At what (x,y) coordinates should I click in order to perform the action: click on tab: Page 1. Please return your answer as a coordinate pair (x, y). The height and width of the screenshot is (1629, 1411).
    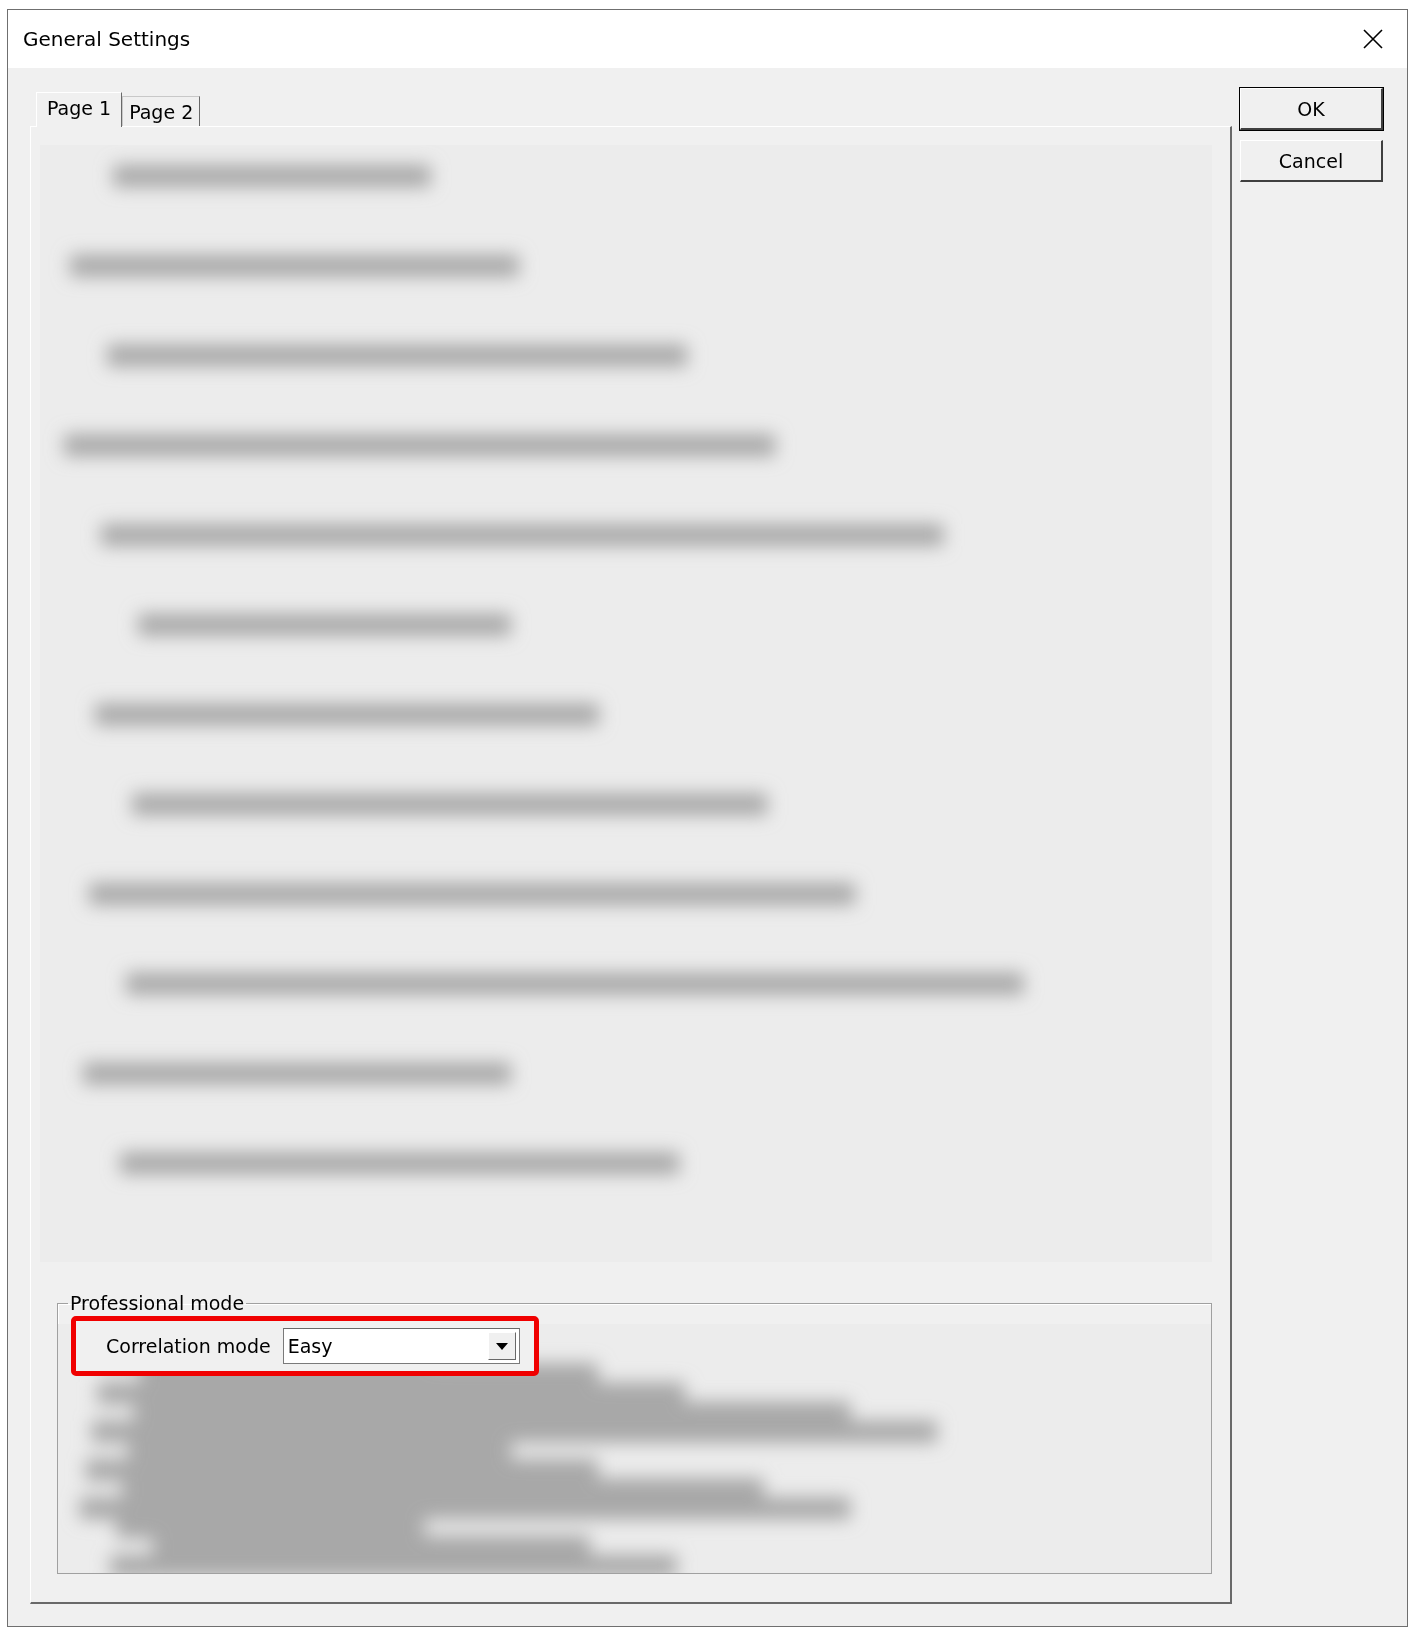
    Looking at the image, I should click on (79, 109).